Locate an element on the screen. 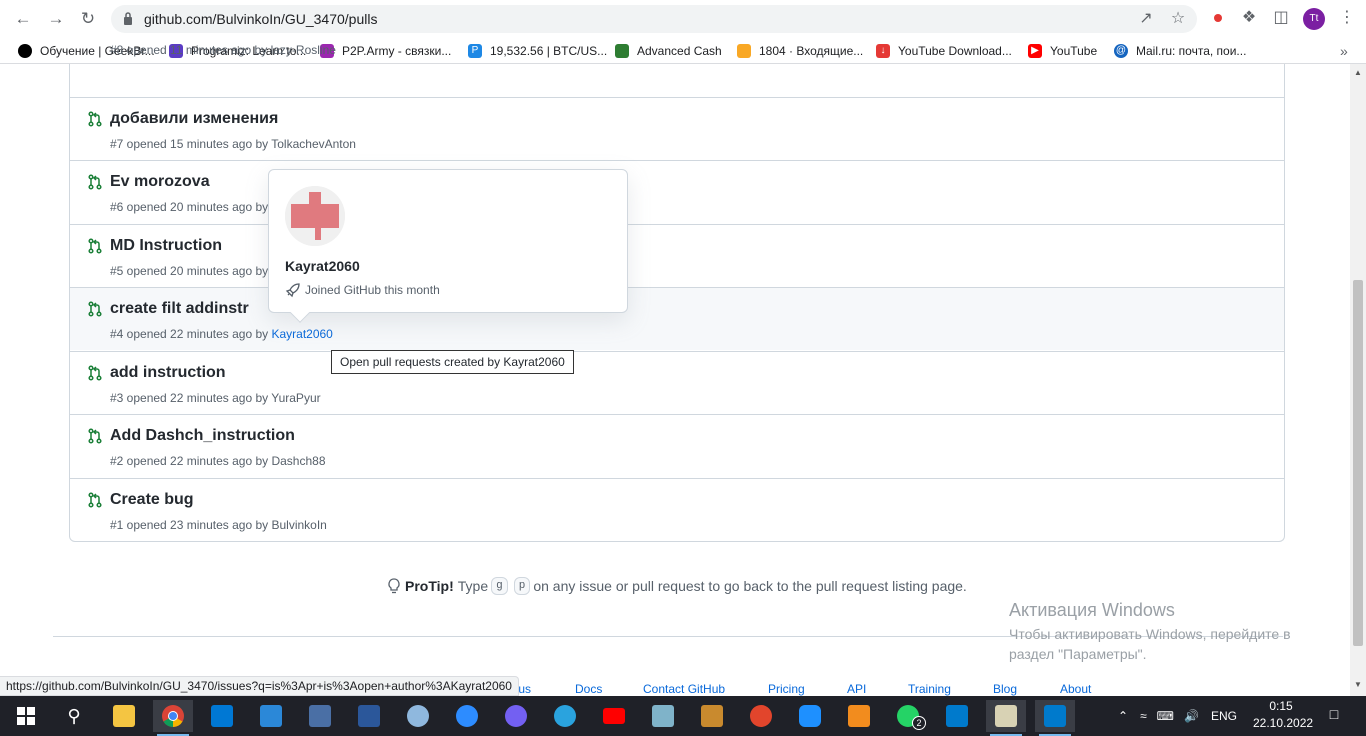  vscode-window-icon is located at coordinates (1055, 718).